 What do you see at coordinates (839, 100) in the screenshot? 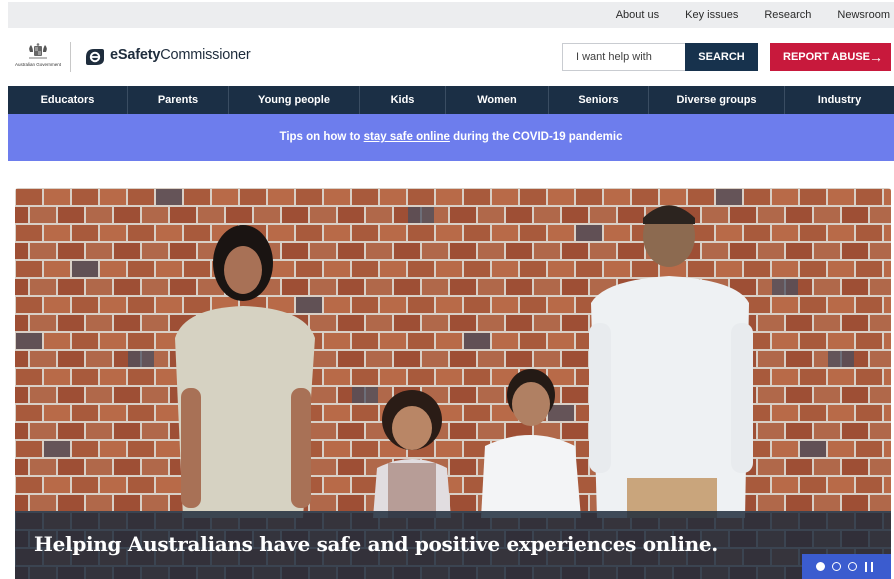
I see `nav-item-industry: Industry` at bounding box center [839, 100].